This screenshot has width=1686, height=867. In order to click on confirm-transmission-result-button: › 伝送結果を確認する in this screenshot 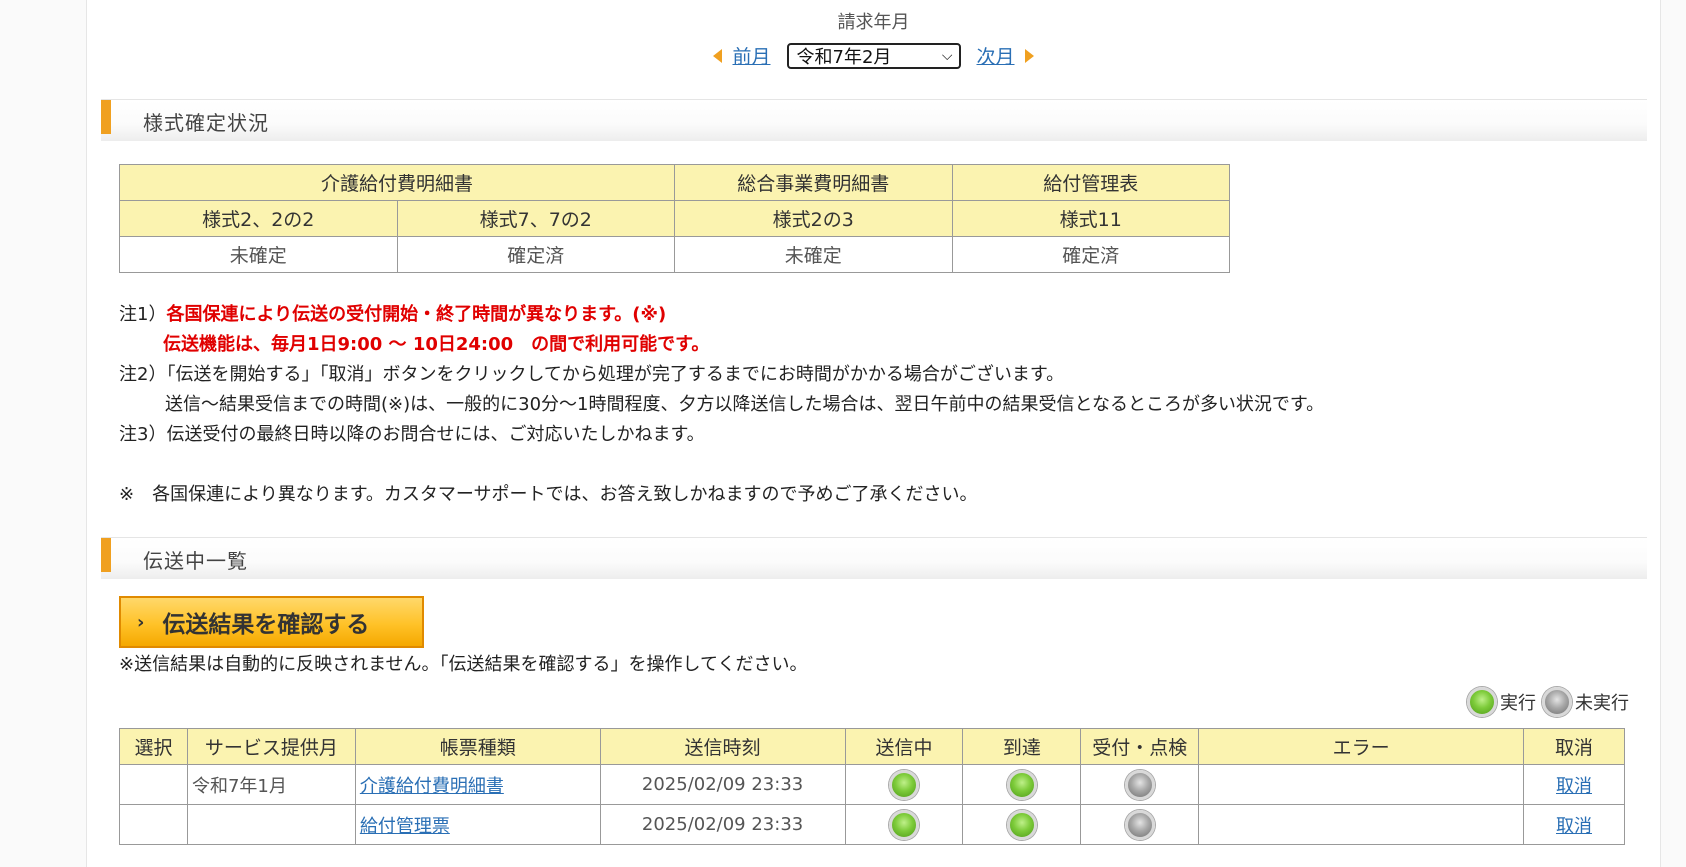, I will do `click(271, 622)`.